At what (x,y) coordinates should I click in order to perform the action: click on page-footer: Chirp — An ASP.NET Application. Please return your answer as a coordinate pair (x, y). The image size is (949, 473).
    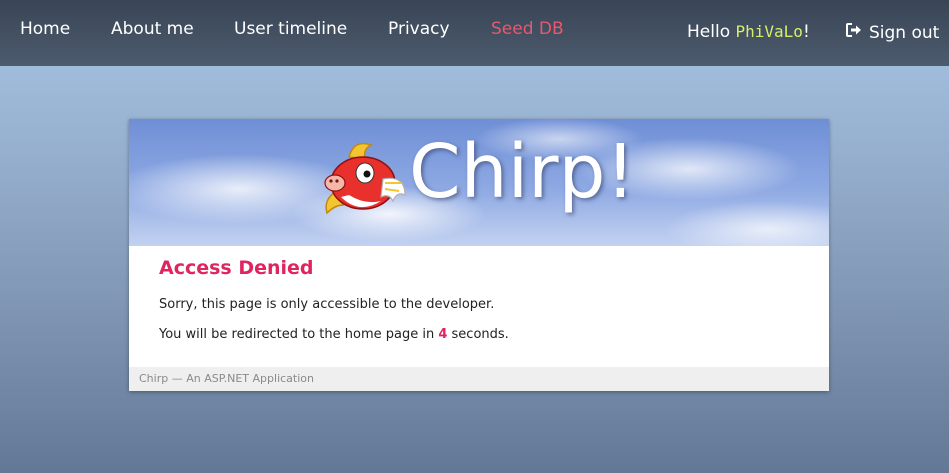
    Looking at the image, I should click on (479, 379).